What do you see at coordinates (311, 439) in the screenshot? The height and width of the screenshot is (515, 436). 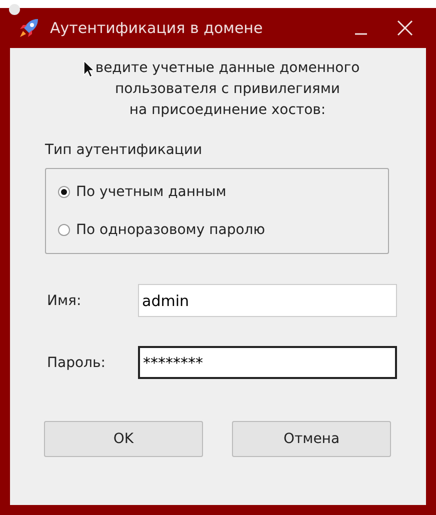 I see `dialog-button: Отмена` at bounding box center [311, 439].